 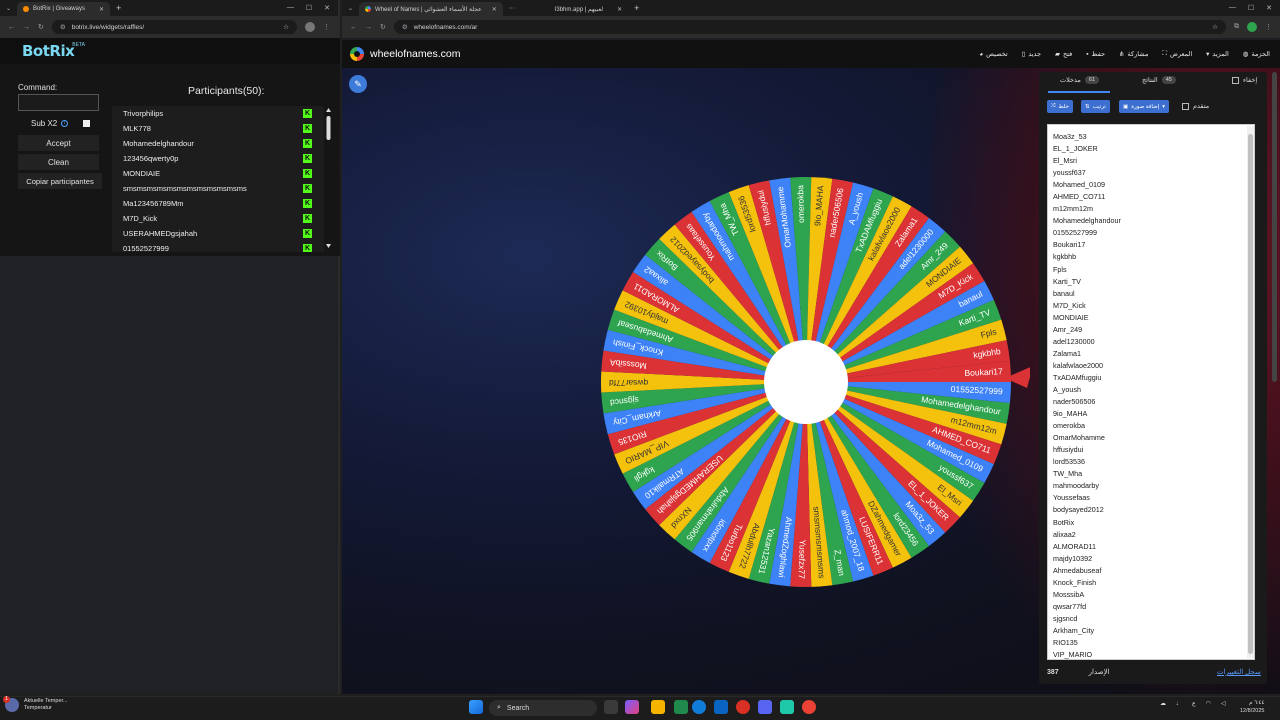 What do you see at coordinates (1223, 703) in the screenshot?
I see `speaker-icon: ◁` at bounding box center [1223, 703].